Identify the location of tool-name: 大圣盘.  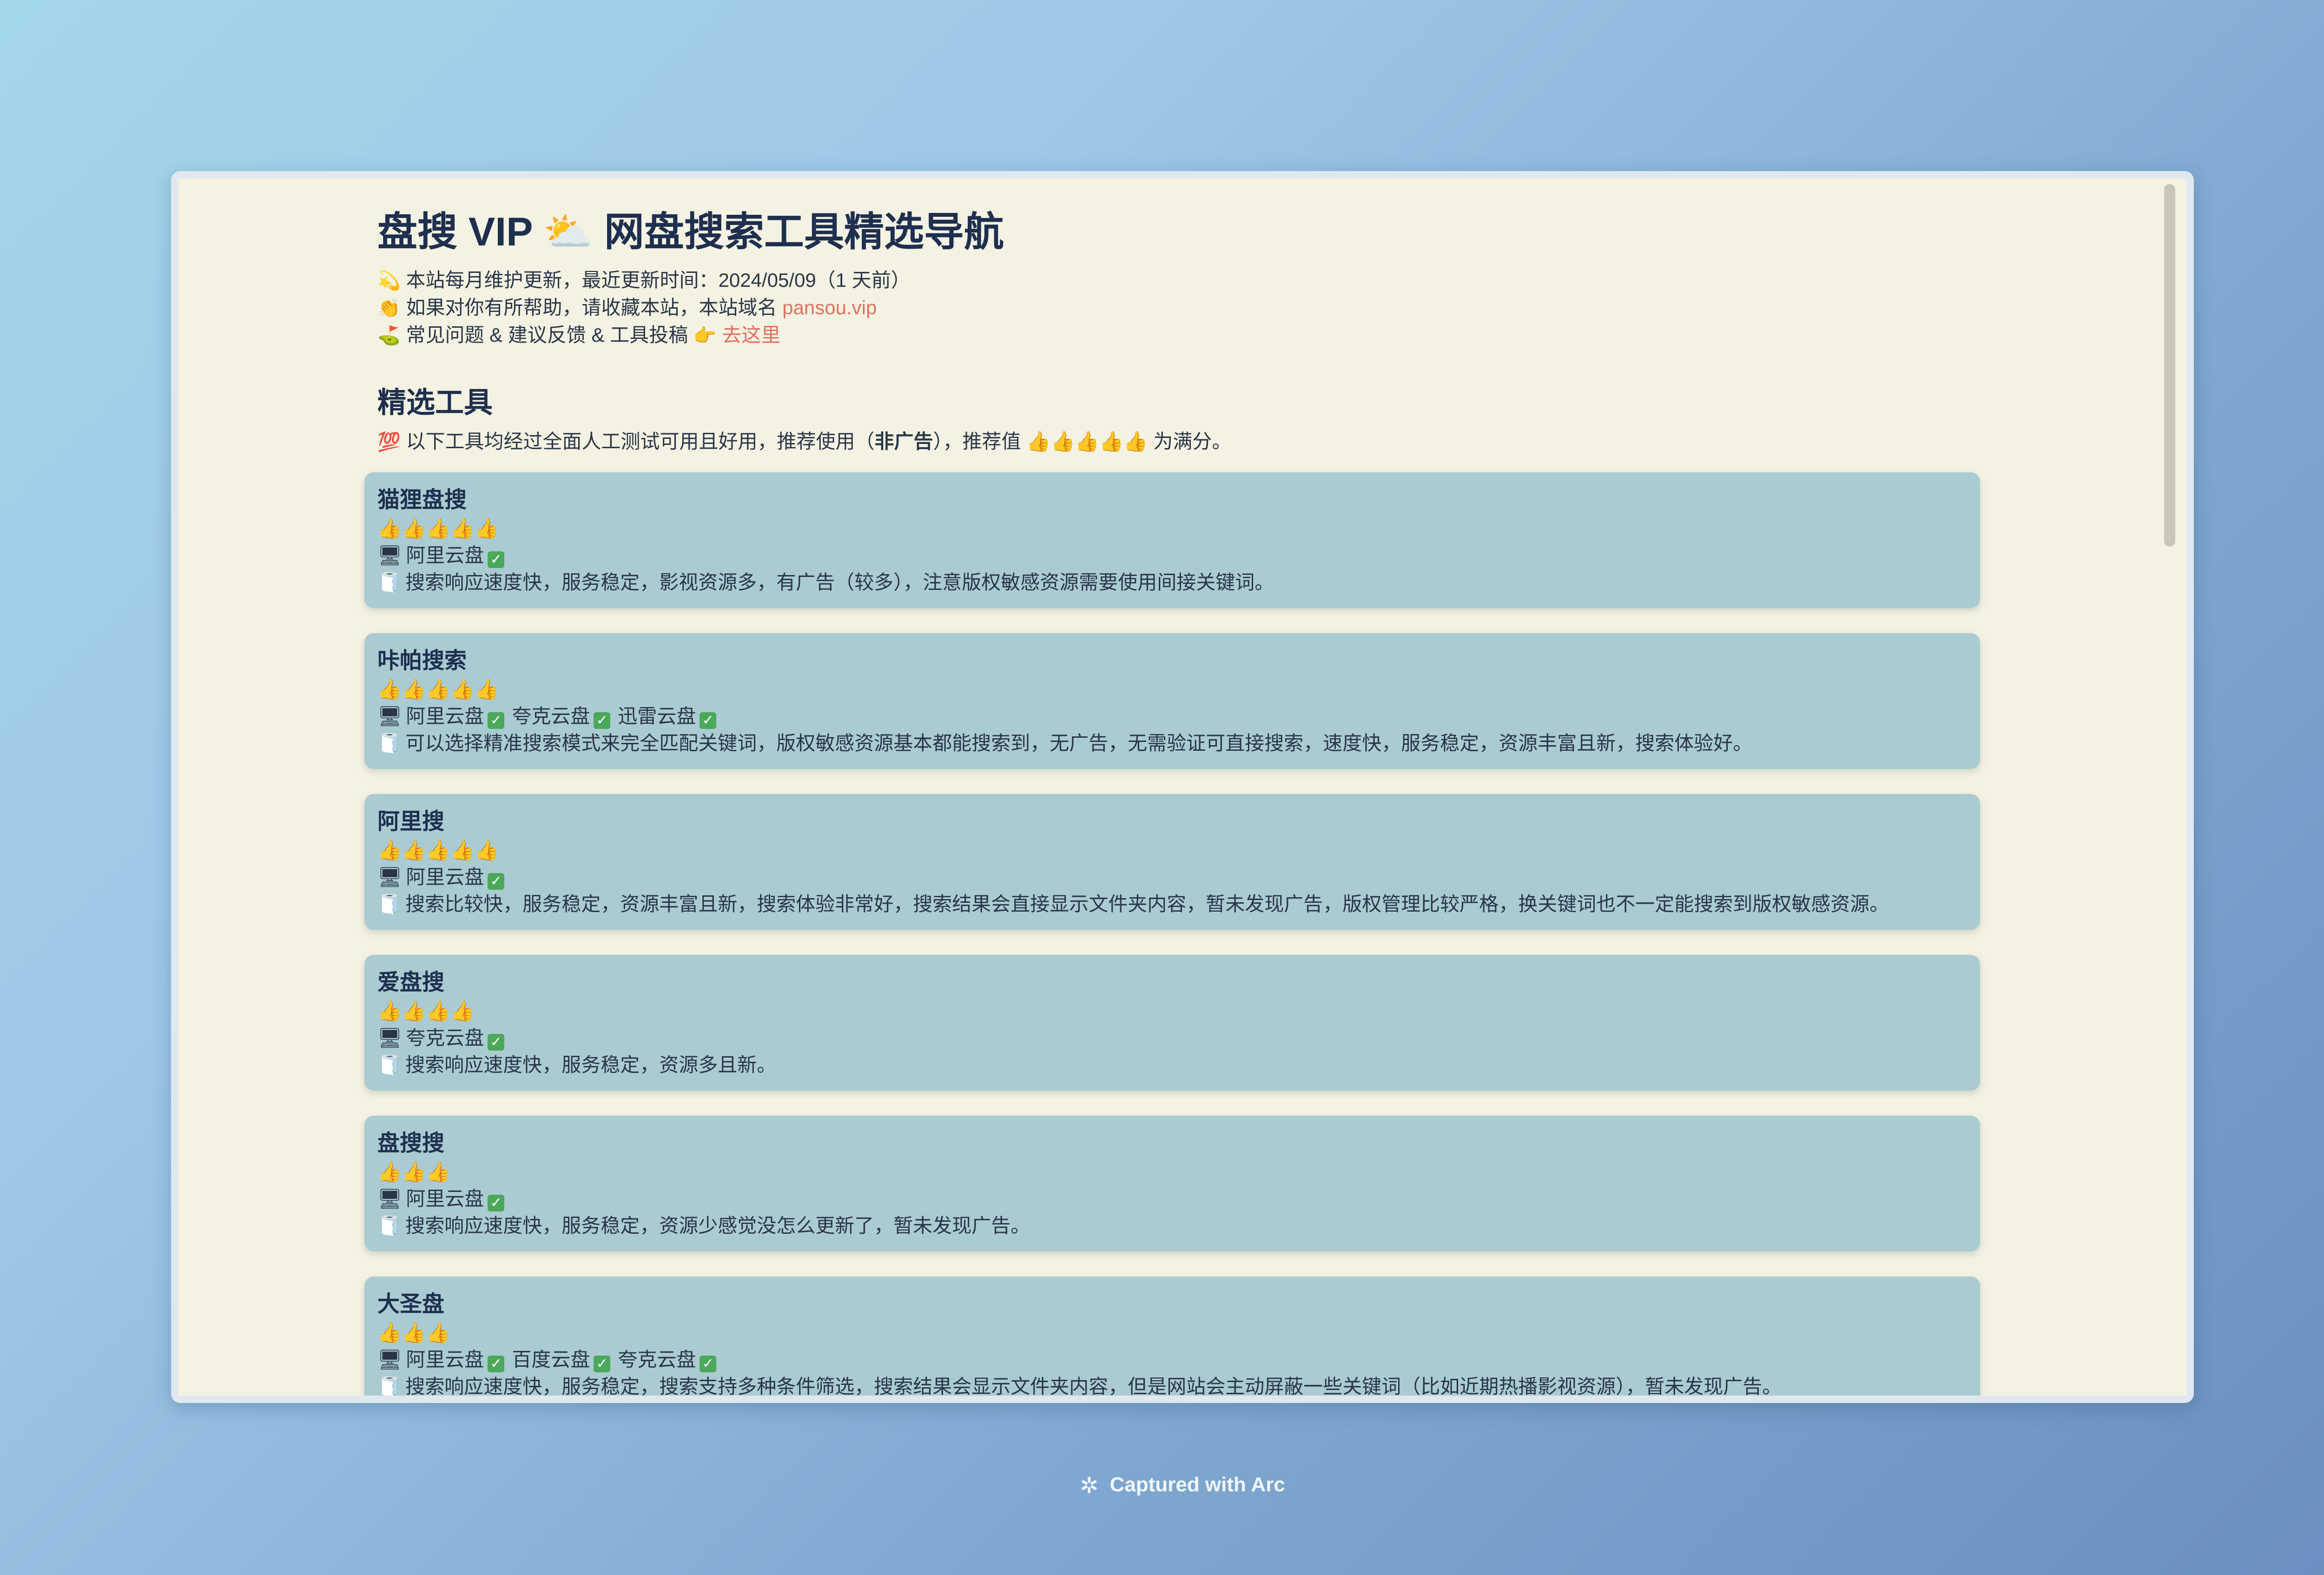
(1172, 1304).